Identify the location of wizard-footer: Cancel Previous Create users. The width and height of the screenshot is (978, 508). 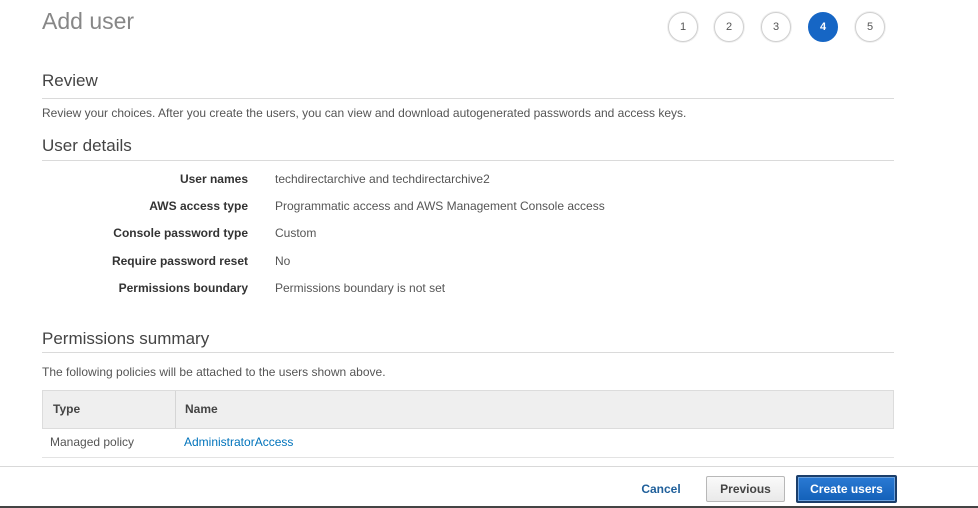
(489, 487).